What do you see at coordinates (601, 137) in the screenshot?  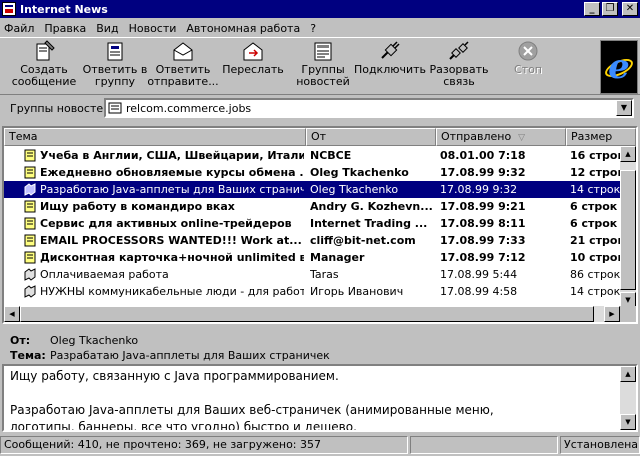 I see `column-size: Размер` at bounding box center [601, 137].